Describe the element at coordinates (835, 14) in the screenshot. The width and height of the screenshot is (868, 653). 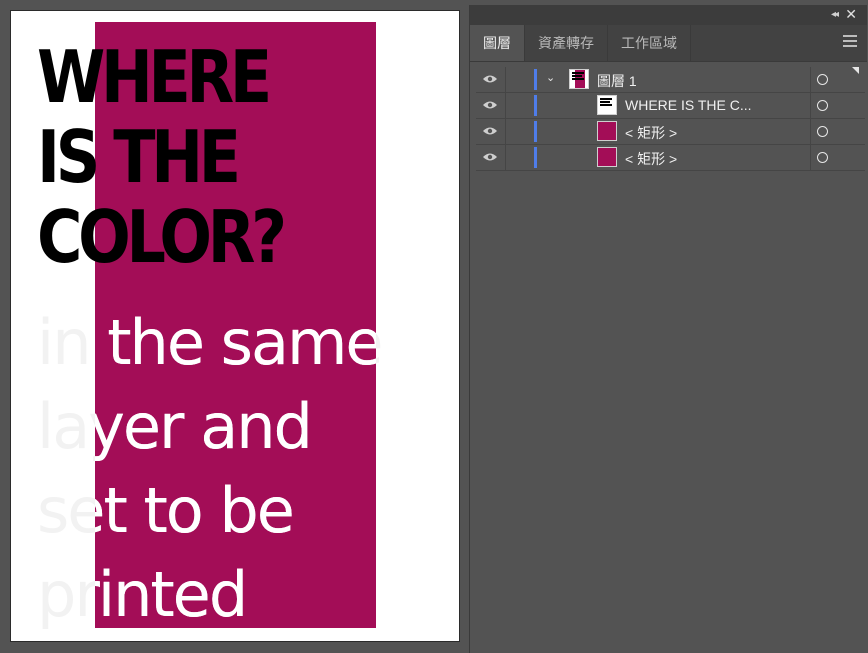
I see `double-chevron-left-icon: ◂◂` at that location.